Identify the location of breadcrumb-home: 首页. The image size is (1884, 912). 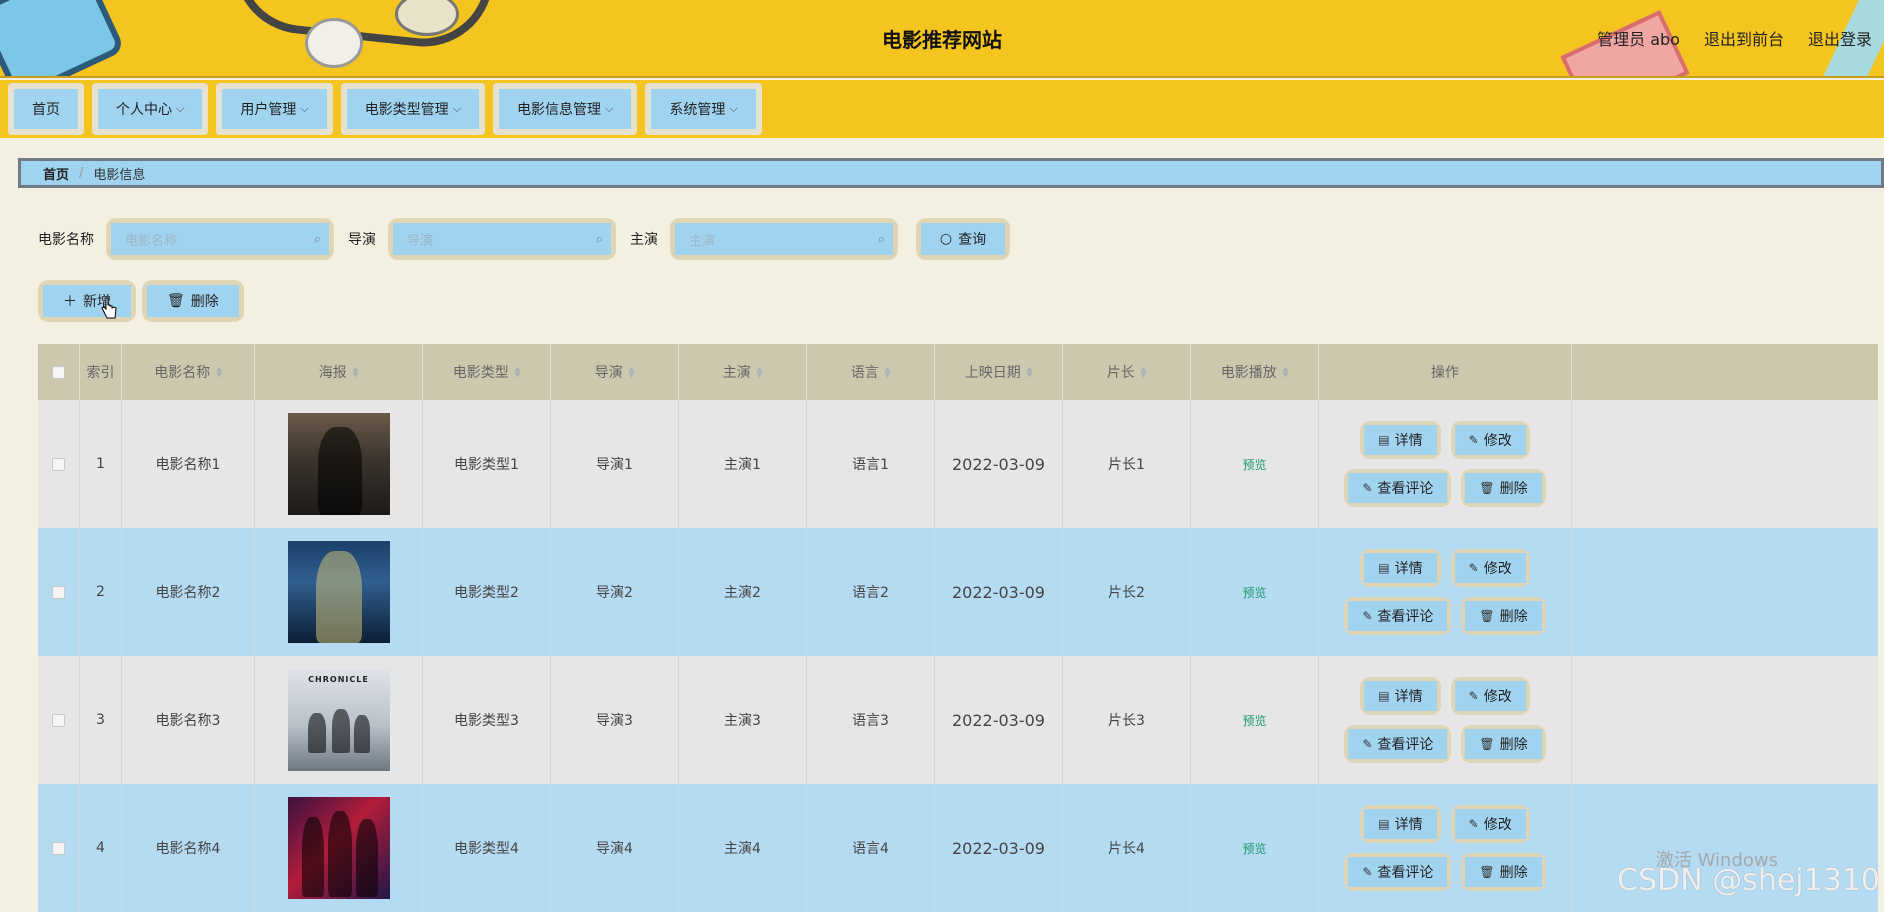
(56, 173).